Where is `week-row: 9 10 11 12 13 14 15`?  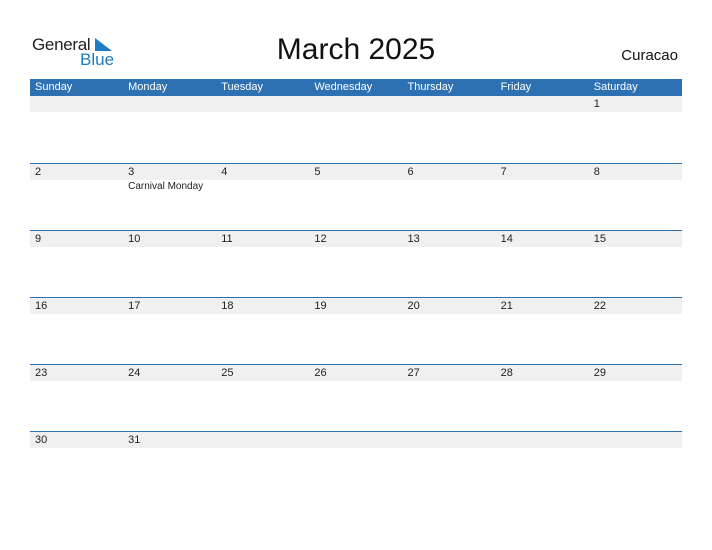 week-row: 9 10 11 12 13 14 15 is located at coordinates (356, 263).